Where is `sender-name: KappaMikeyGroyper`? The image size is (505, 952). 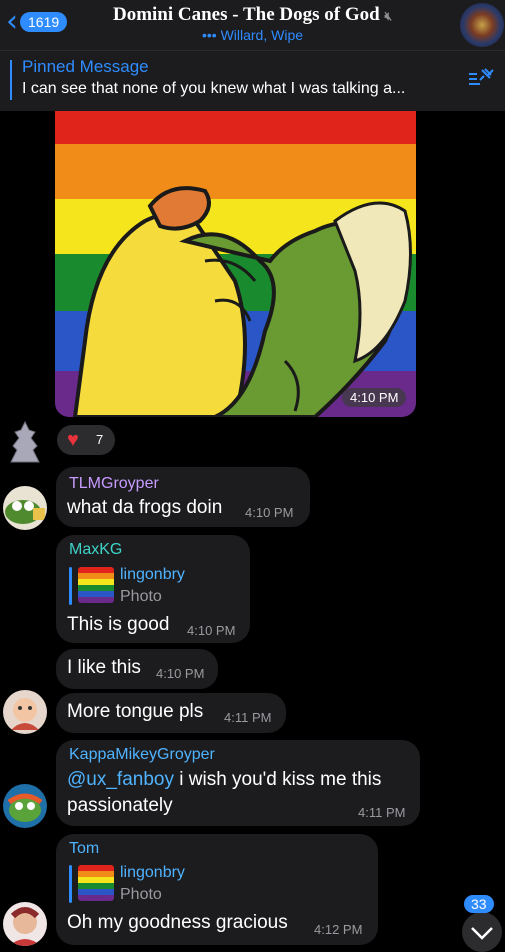 sender-name: KappaMikeyGroyper is located at coordinates (142, 755).